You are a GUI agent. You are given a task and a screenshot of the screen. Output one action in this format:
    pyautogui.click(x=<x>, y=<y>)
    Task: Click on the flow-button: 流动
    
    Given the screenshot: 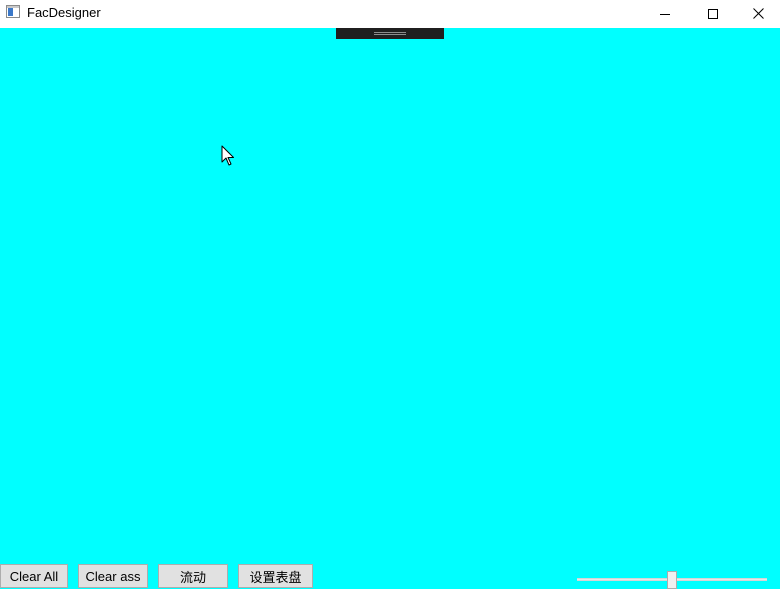 What is the action you would take?
    pyautogui.click(x=193, y=576)
    